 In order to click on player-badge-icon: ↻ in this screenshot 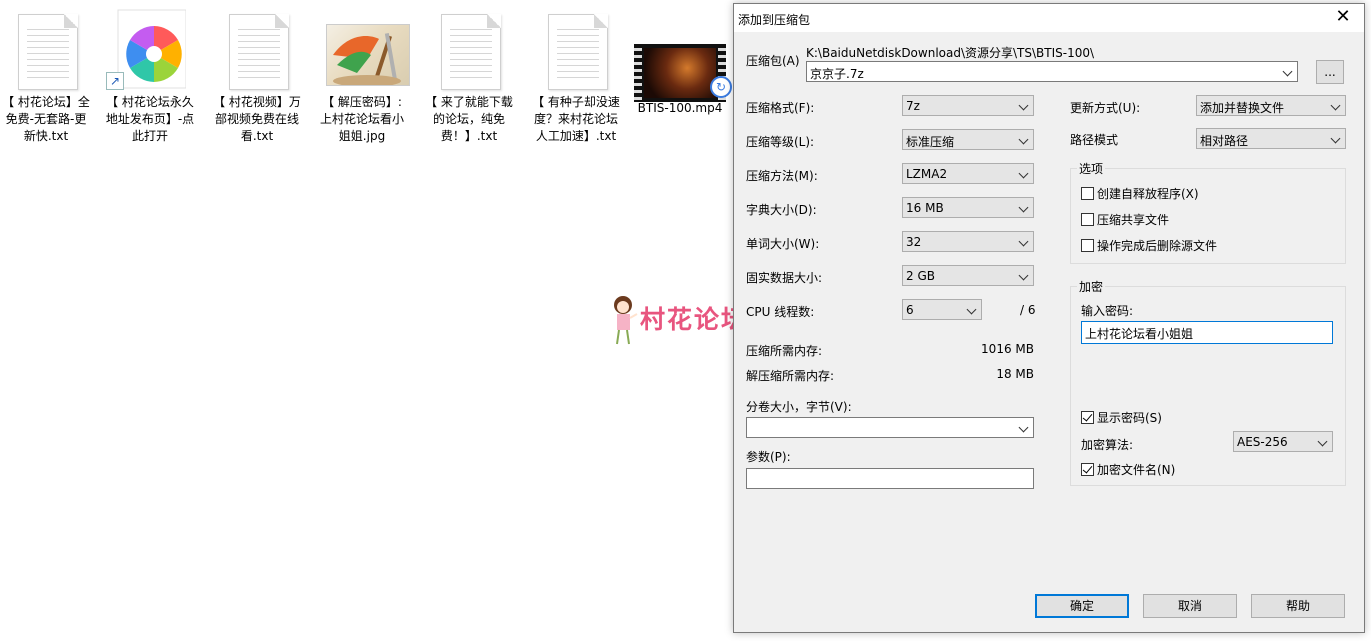, I will do `click(721, 87)`.